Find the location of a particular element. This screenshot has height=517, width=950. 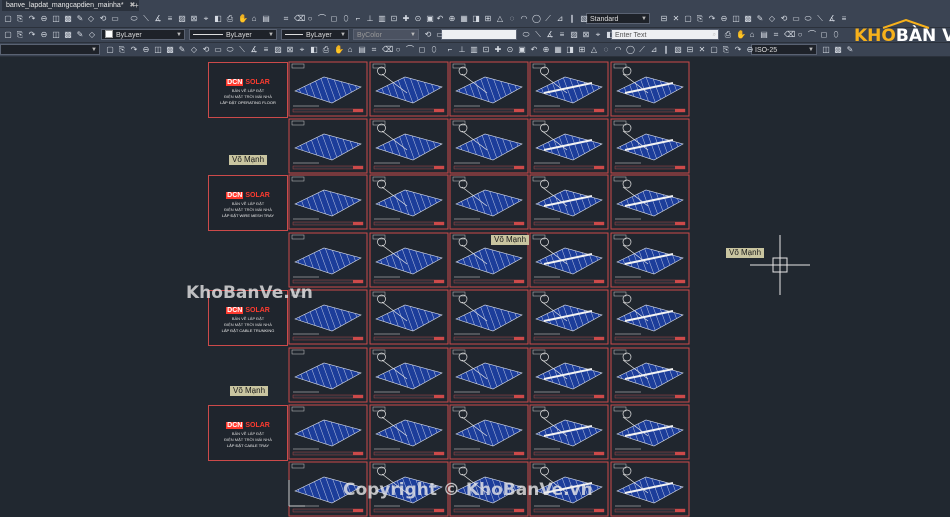

toolbar-tool-icon: ▥ is located at coordinates (382, 19).